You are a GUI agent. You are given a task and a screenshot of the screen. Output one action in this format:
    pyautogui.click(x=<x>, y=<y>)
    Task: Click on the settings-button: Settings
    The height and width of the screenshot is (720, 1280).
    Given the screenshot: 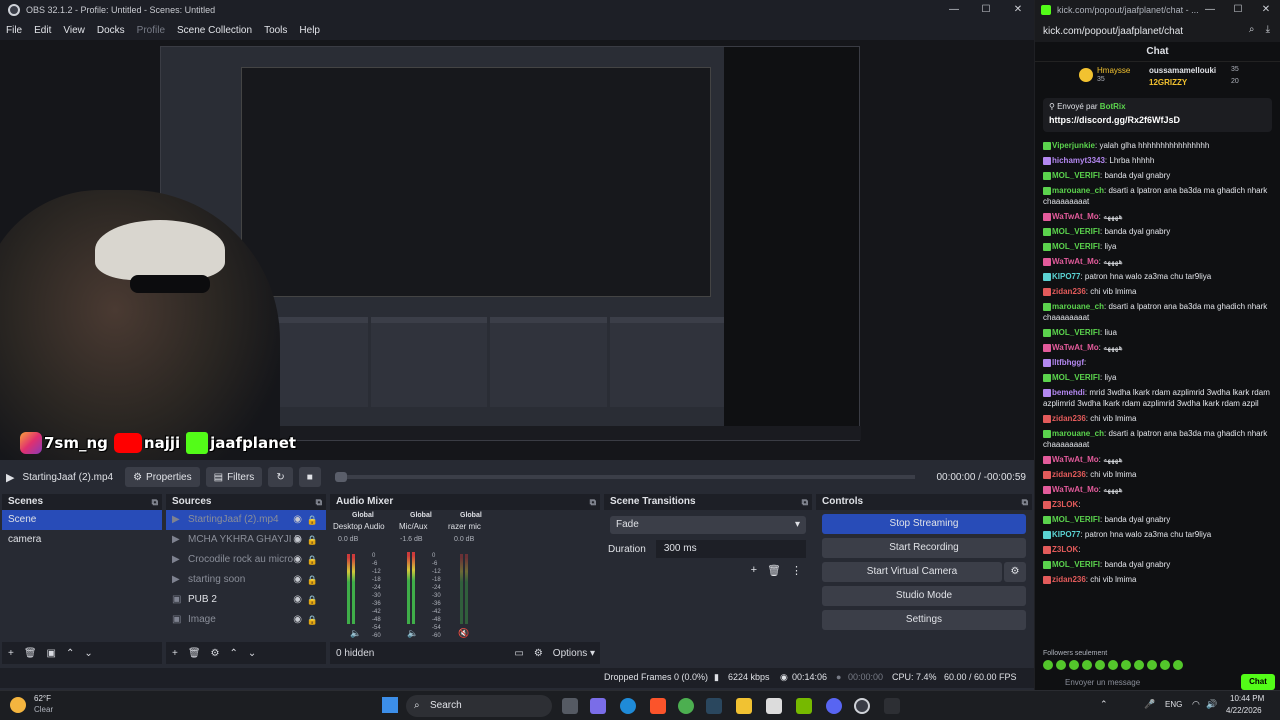 What is the action you would take?
    pyautogui.click(x=924, y=620)
    